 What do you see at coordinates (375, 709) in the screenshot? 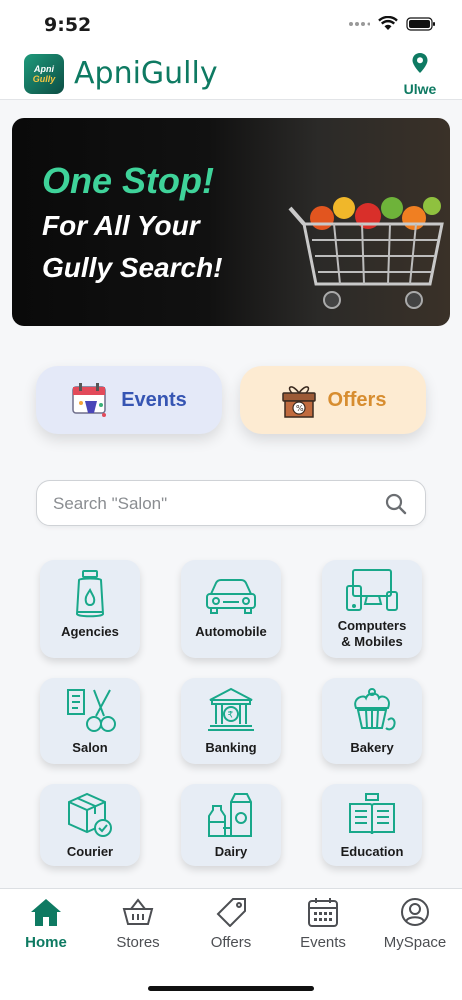
I see `cupcake-icon` at bounding box center [375, 709].